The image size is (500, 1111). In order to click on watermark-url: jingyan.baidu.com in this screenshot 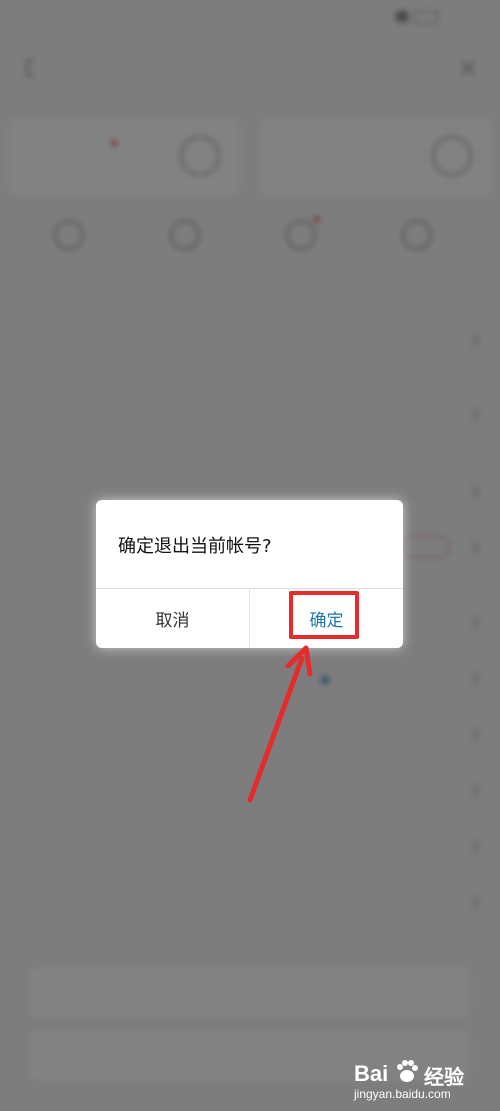, I will do `click(402, 1094)`.